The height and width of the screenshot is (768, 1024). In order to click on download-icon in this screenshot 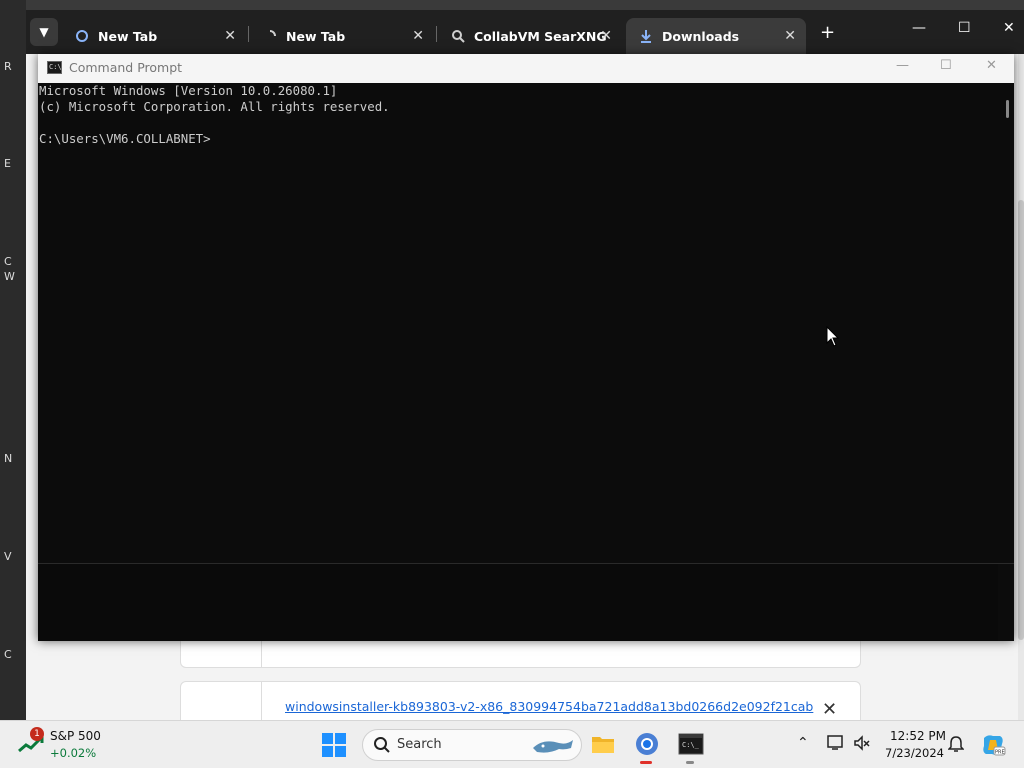, I will do `click(646, 36)`.